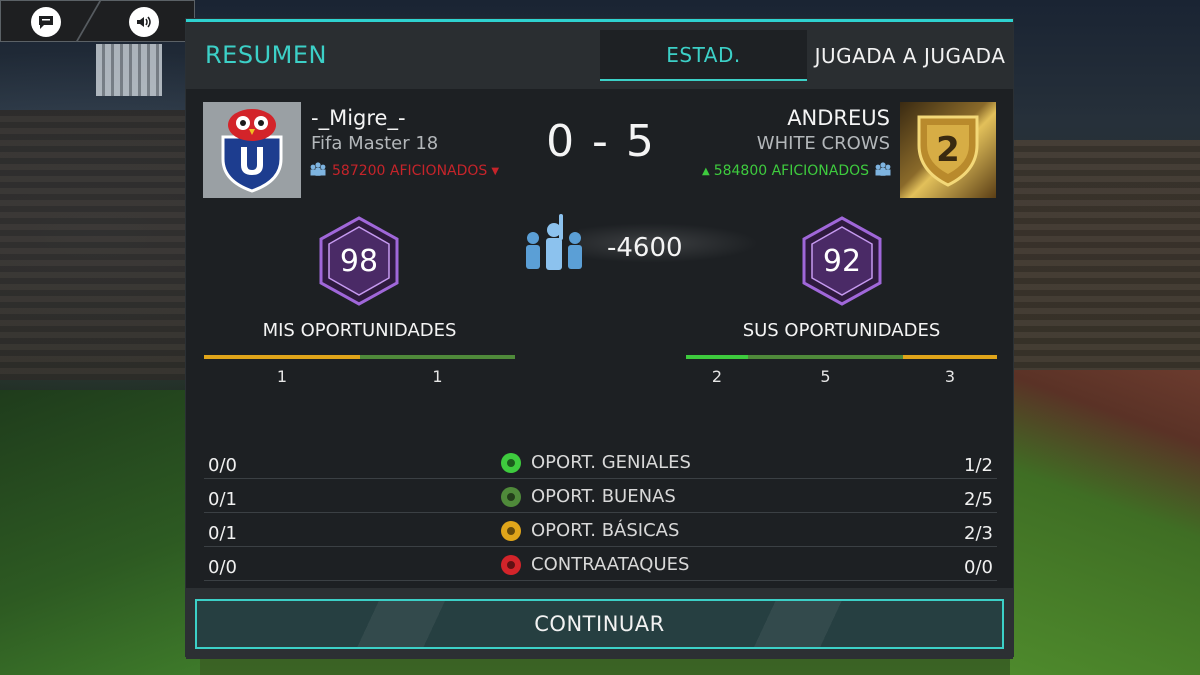  I want to click on supporters-icon, so click(554, 242).